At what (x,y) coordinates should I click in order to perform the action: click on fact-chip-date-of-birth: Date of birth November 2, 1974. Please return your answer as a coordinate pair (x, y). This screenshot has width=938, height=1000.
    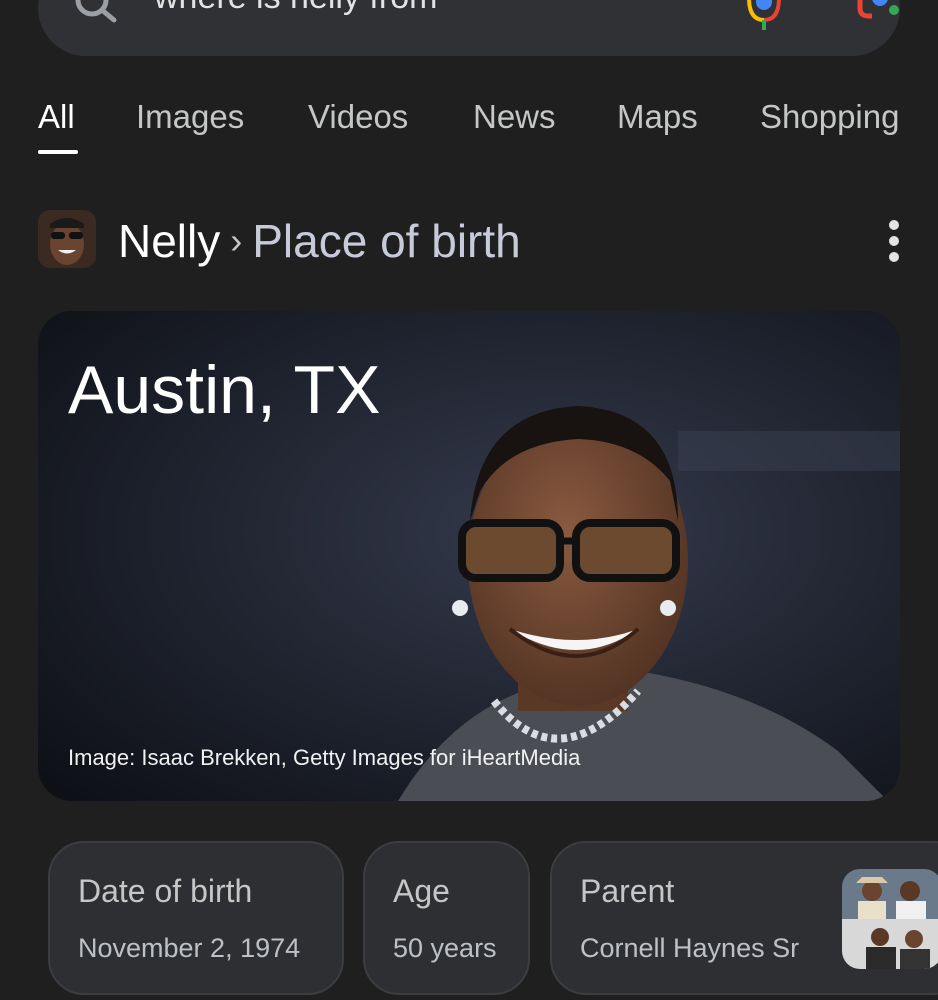
    Looking at the image, I should click on (196, 918).